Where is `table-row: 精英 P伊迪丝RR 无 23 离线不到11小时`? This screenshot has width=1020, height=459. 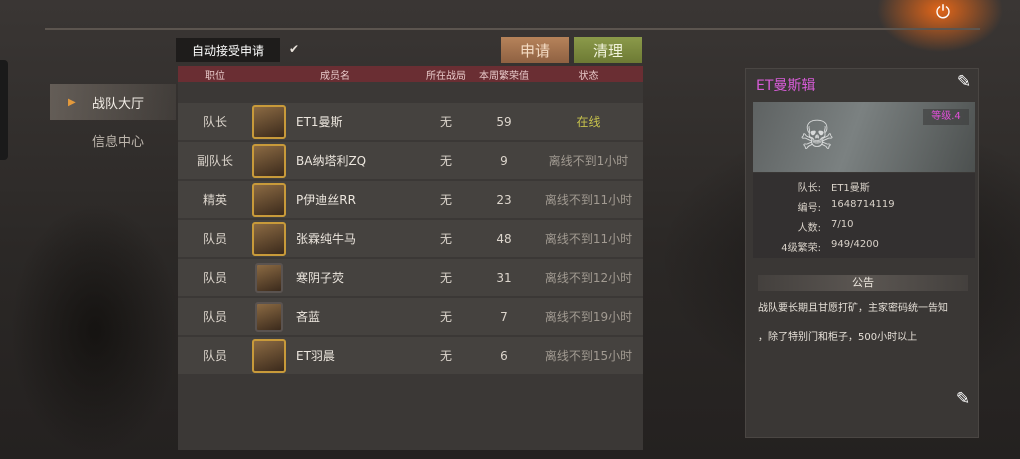 table-row: 精英 P伊迪丝RR 无 23 离线不到11小时 is located at coordinates (410, 199).